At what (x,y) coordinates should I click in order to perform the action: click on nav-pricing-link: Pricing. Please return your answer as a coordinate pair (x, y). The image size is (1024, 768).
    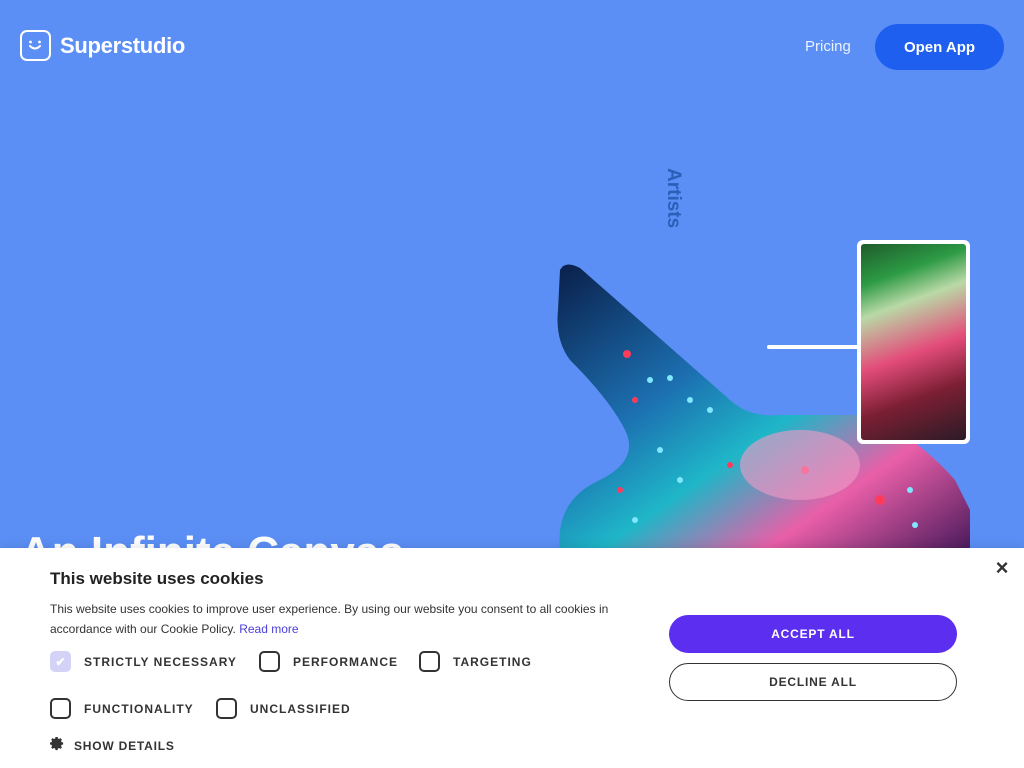
    Looking at the image, I should click on (828, 46).